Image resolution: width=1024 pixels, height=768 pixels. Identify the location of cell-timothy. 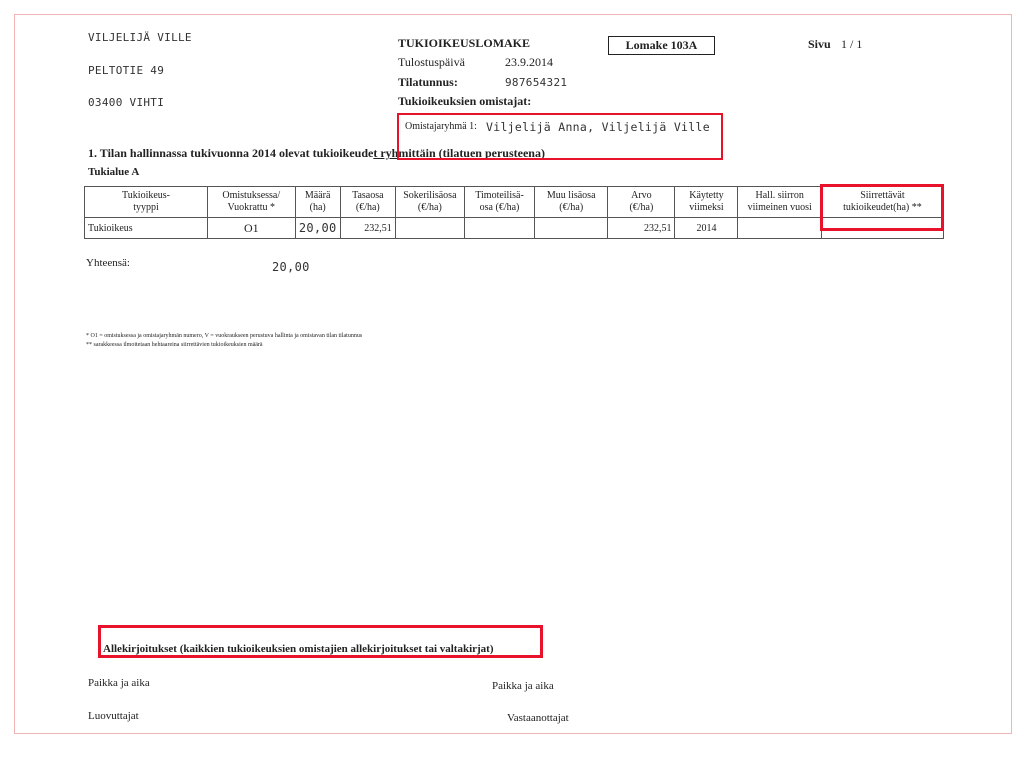
(499, 228).